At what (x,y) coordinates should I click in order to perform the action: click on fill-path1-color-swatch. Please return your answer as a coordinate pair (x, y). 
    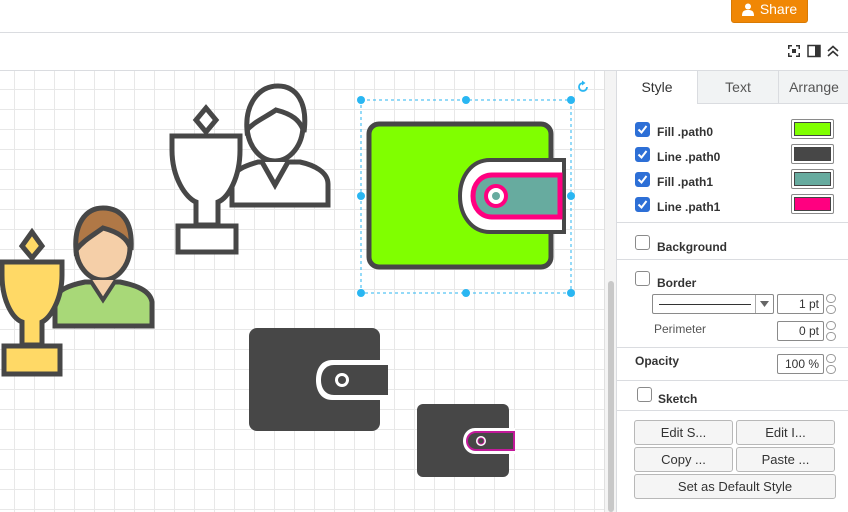
    Looking at the image, I should click on (812, 179).